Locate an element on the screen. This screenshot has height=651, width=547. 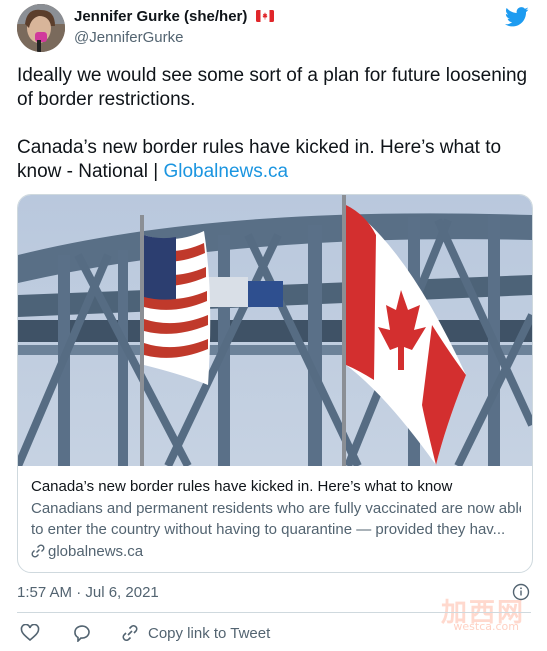
heart-icon is located at coordinates (30, 633).